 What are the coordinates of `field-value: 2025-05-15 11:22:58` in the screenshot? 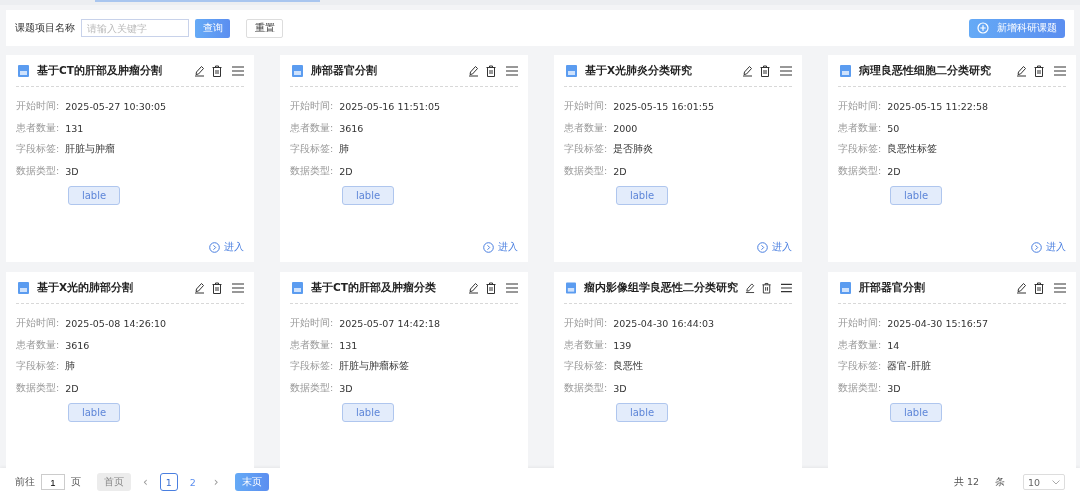 It's located at (938, 107).